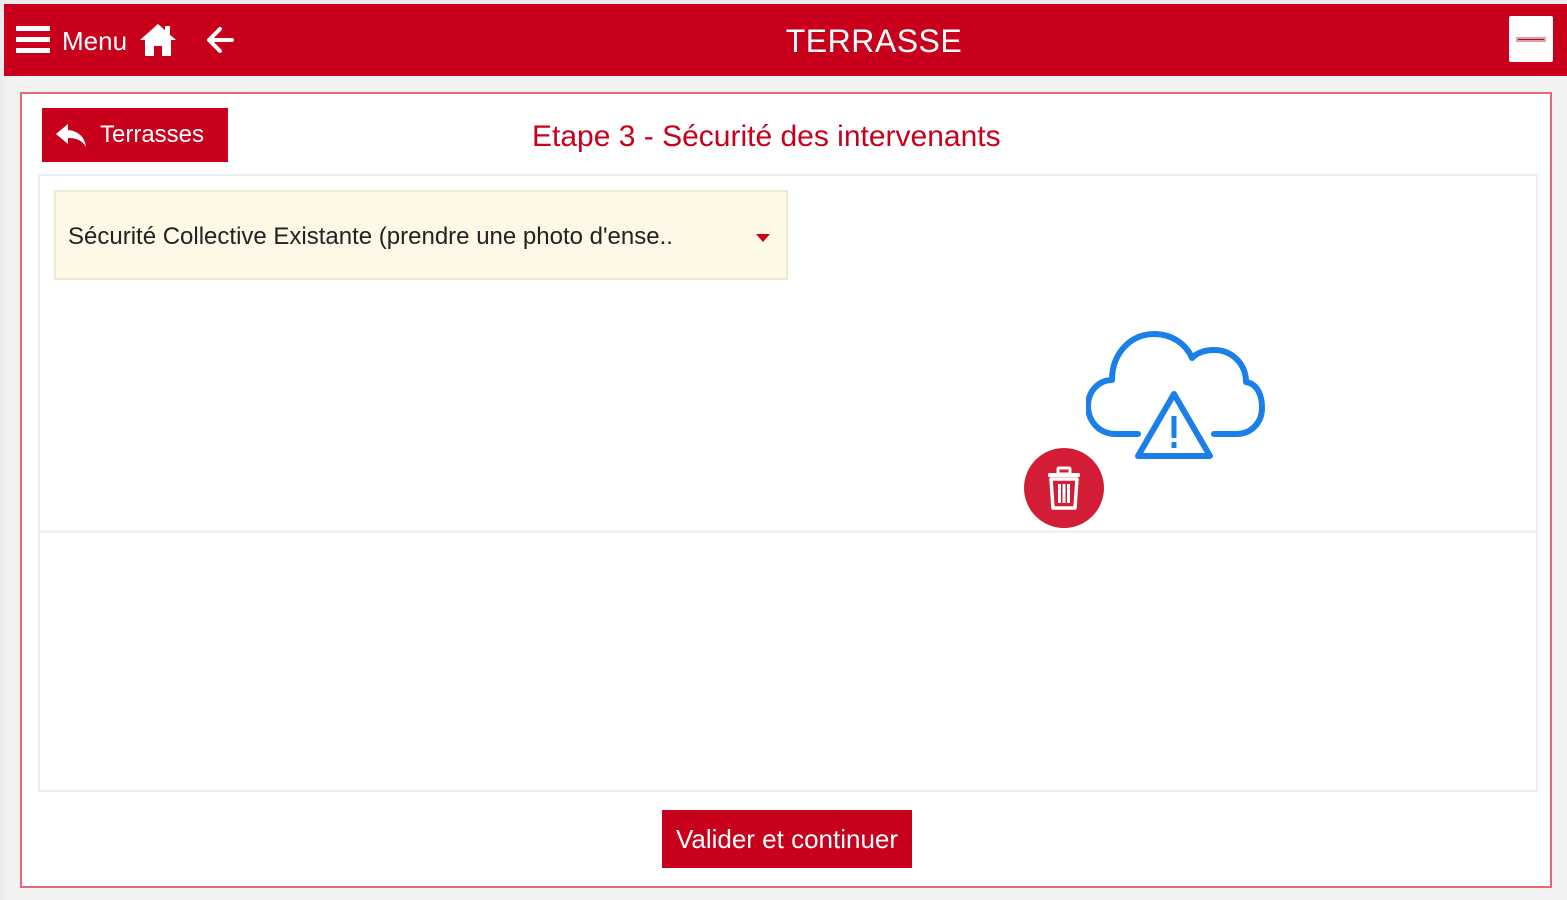 The width and height of the screenshot is (1567, 900). I want to click on trash-icon, so click(1064, 488).